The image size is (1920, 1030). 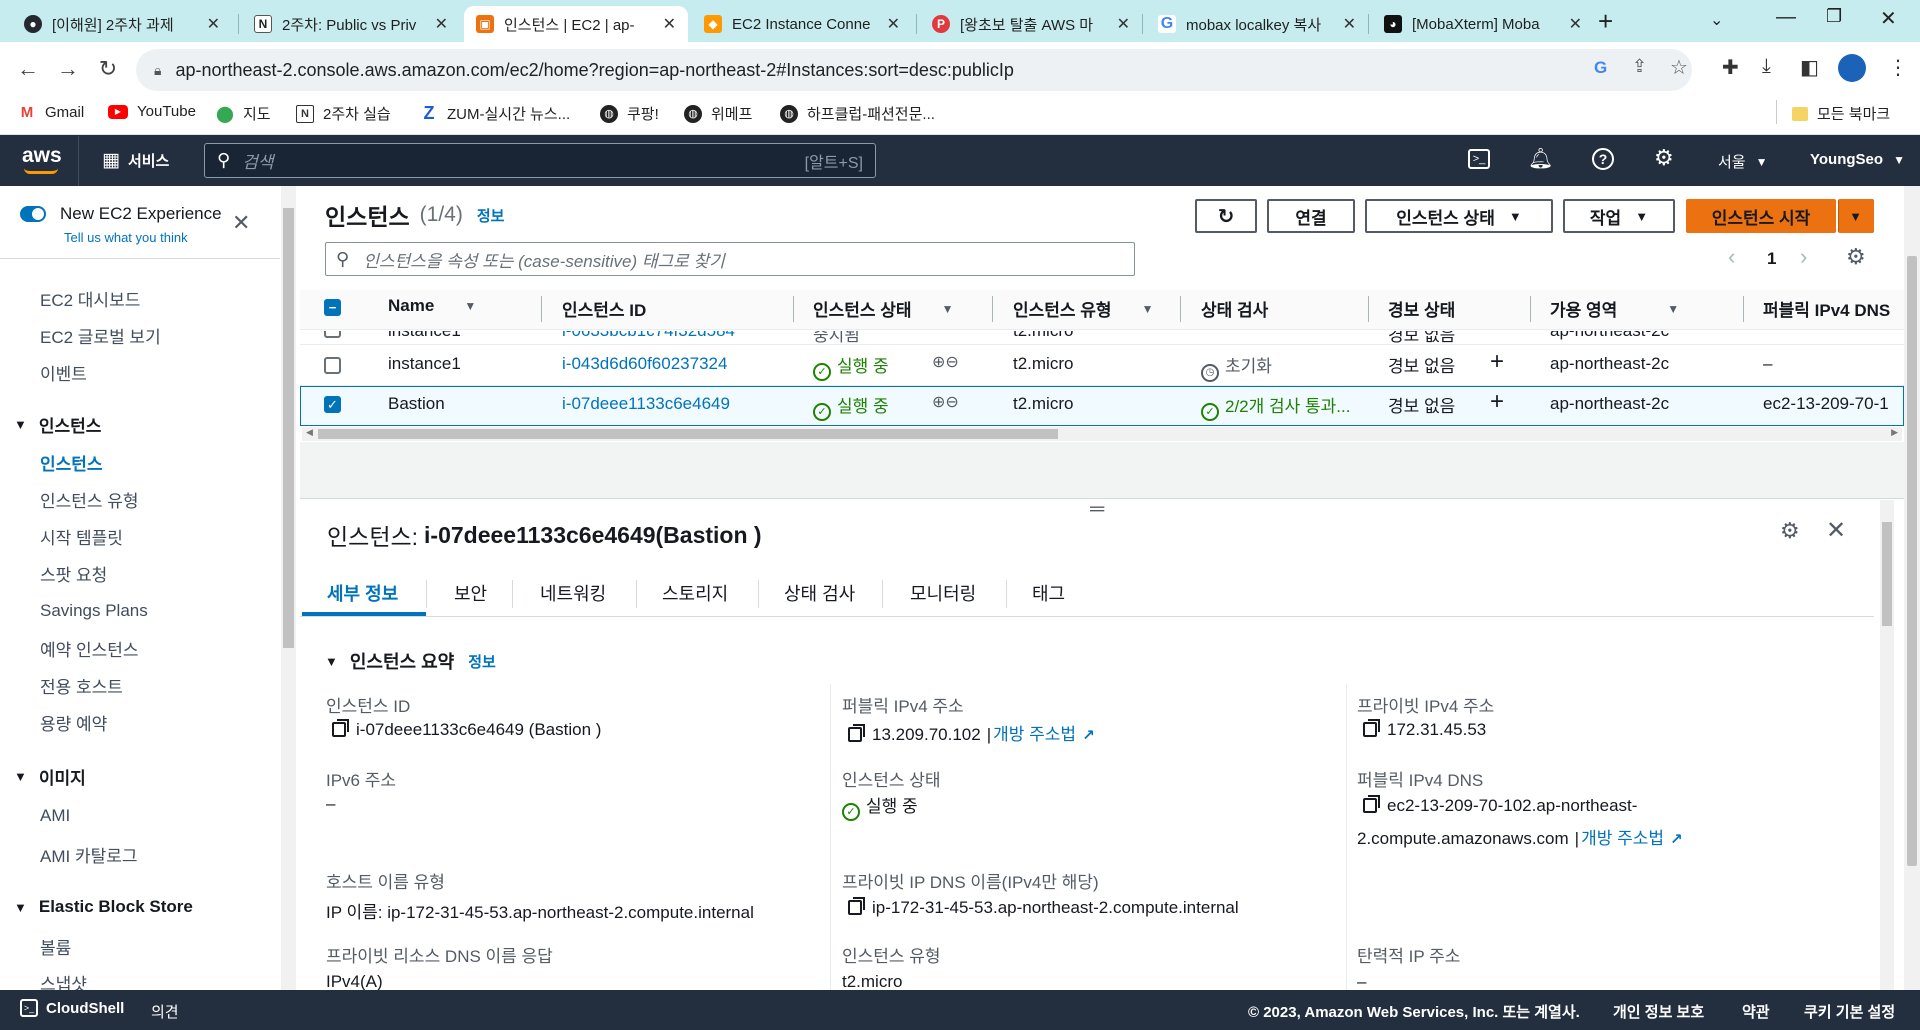 I want to click on sidebar-item-dashboard: EC2 대시보드, so click(x=90, y=298).